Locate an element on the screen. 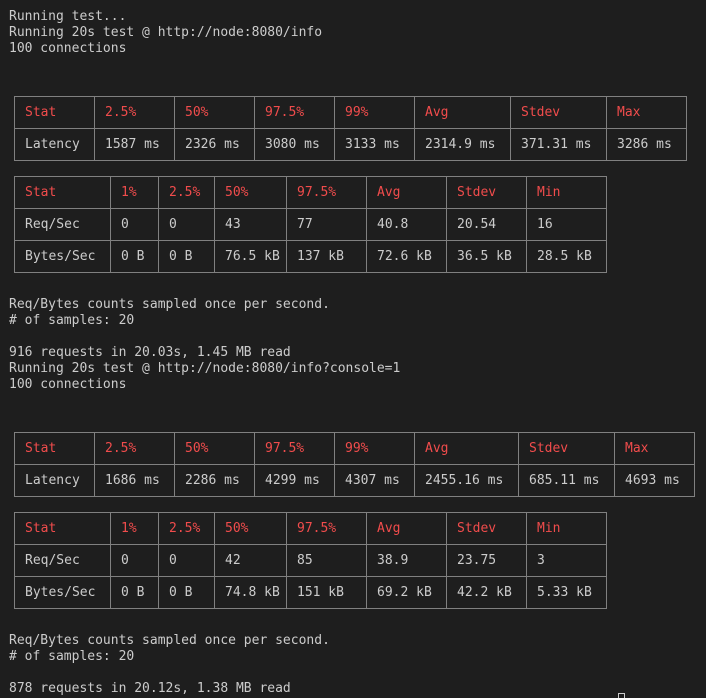  table-row: Req/Sec 0 0 42 85 38.9 23.75 3 is located at coordinates (310, 560).